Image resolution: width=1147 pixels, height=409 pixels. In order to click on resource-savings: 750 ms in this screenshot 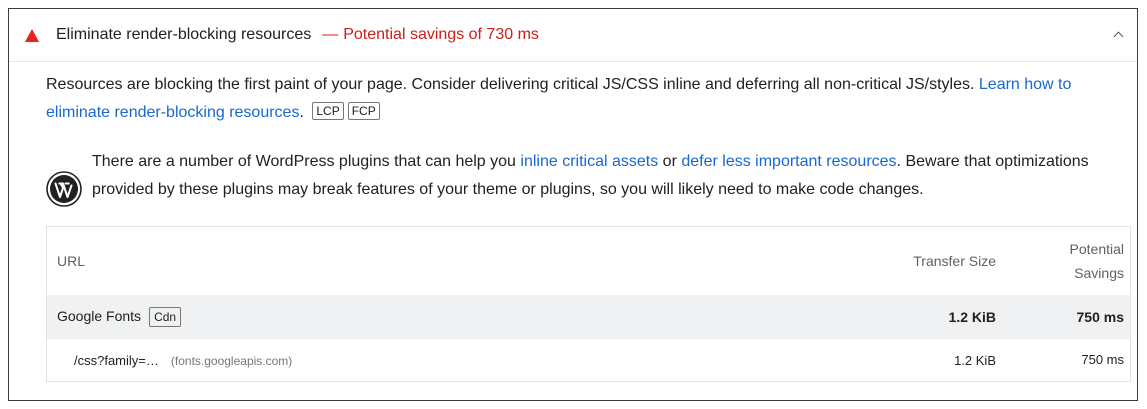, I will do `click(1102, 359)`.